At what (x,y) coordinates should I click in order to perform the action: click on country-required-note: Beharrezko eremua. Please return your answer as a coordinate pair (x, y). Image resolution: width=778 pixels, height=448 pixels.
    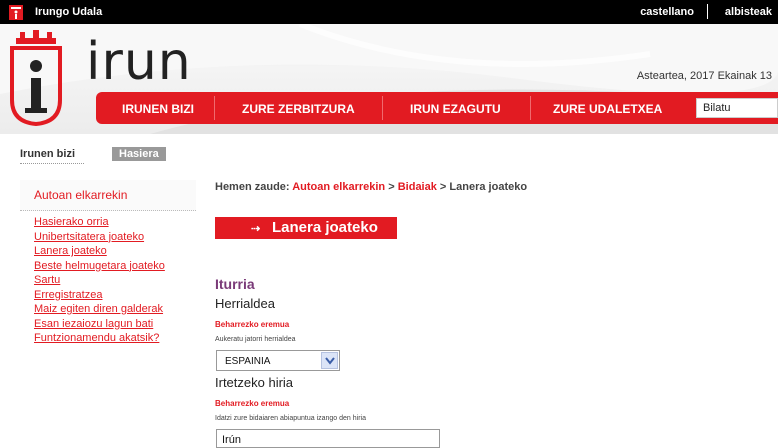
    Looking at the image, I should click on (252, 324).